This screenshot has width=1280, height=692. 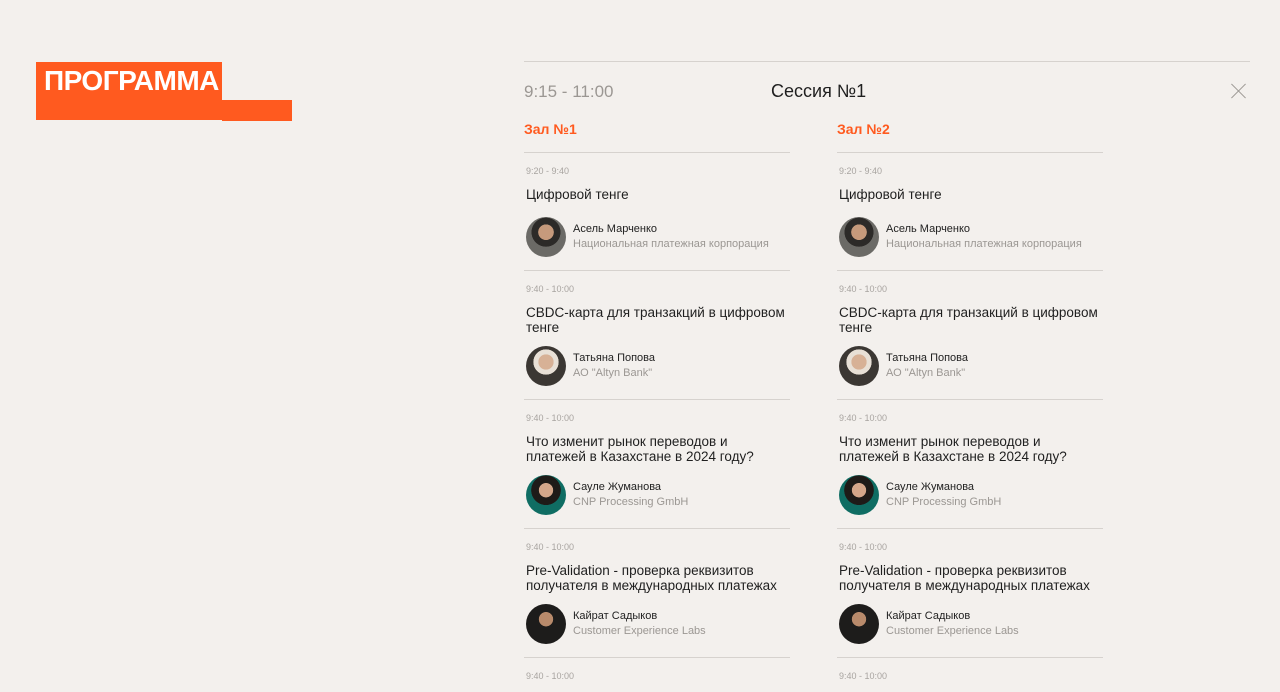 I want to click on logo-text: ПРОГРАММА, so click(x=131, y=80).